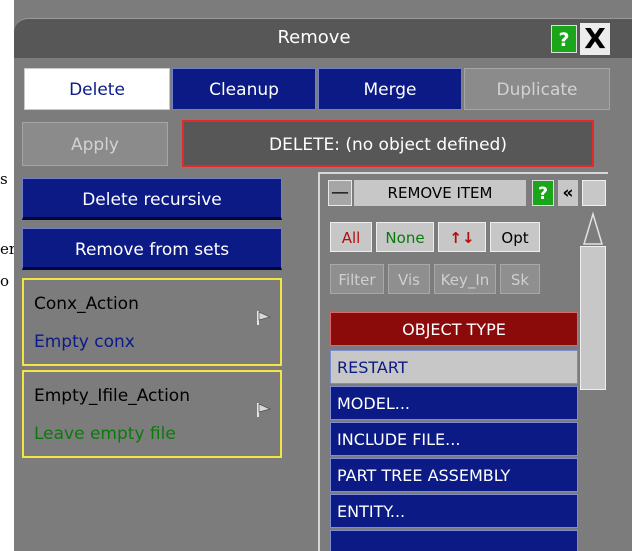 This screenshot has width=632, height=551. I want to click on tab-duplicate: Duplicate, so click(537, 89).